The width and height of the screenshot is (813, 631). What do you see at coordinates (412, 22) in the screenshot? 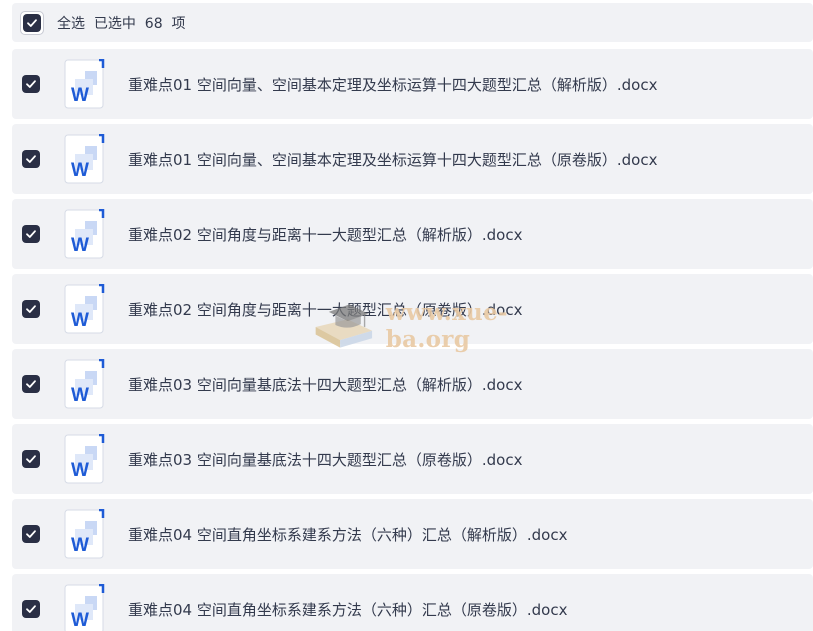
I see `select-all-bar: 全选 已选中 68 项` at bounding box center [412, 22].